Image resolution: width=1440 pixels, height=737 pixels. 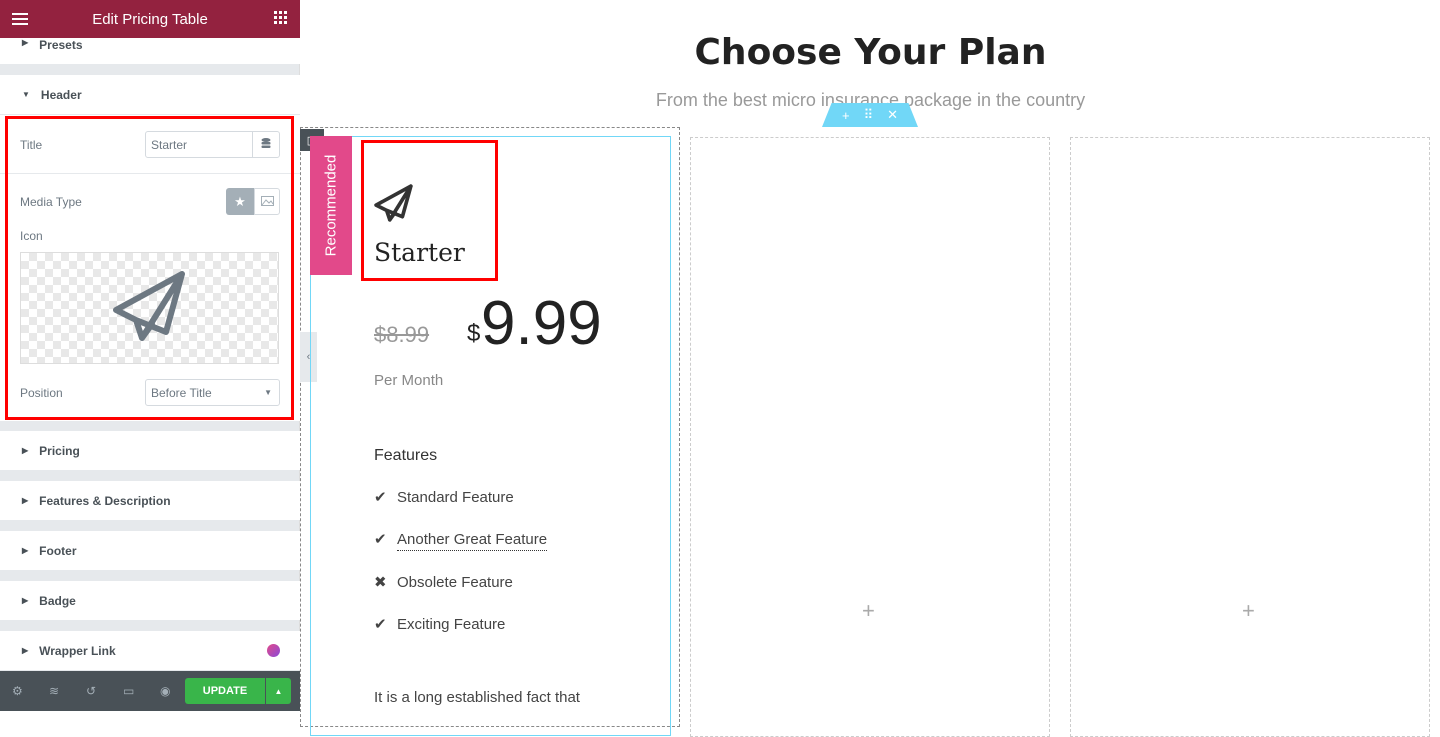 What do you see at coordinates (406, 455) in the screenshot?
I see `features-heading: Features` at bounding box center [406, 455].